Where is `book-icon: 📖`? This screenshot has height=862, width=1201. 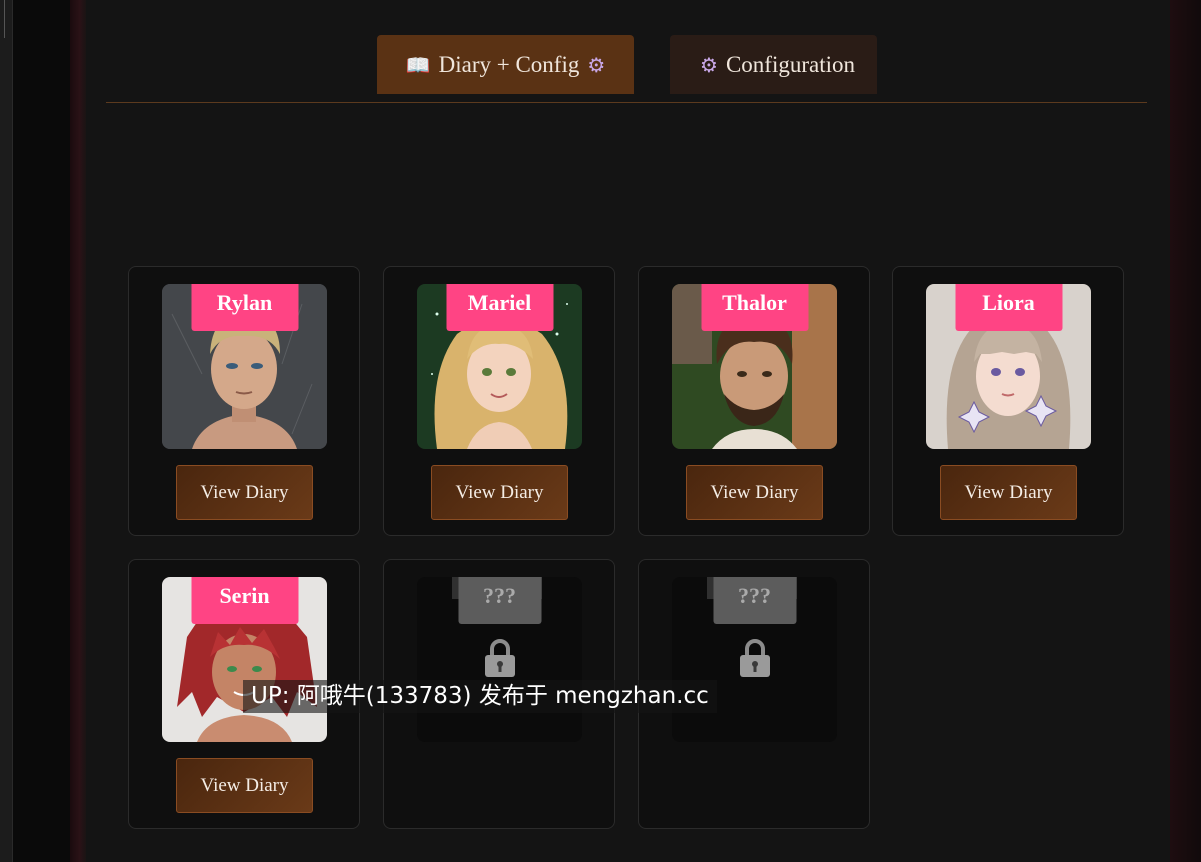 book-icon: 📖 is located at coordinates (418, 64).